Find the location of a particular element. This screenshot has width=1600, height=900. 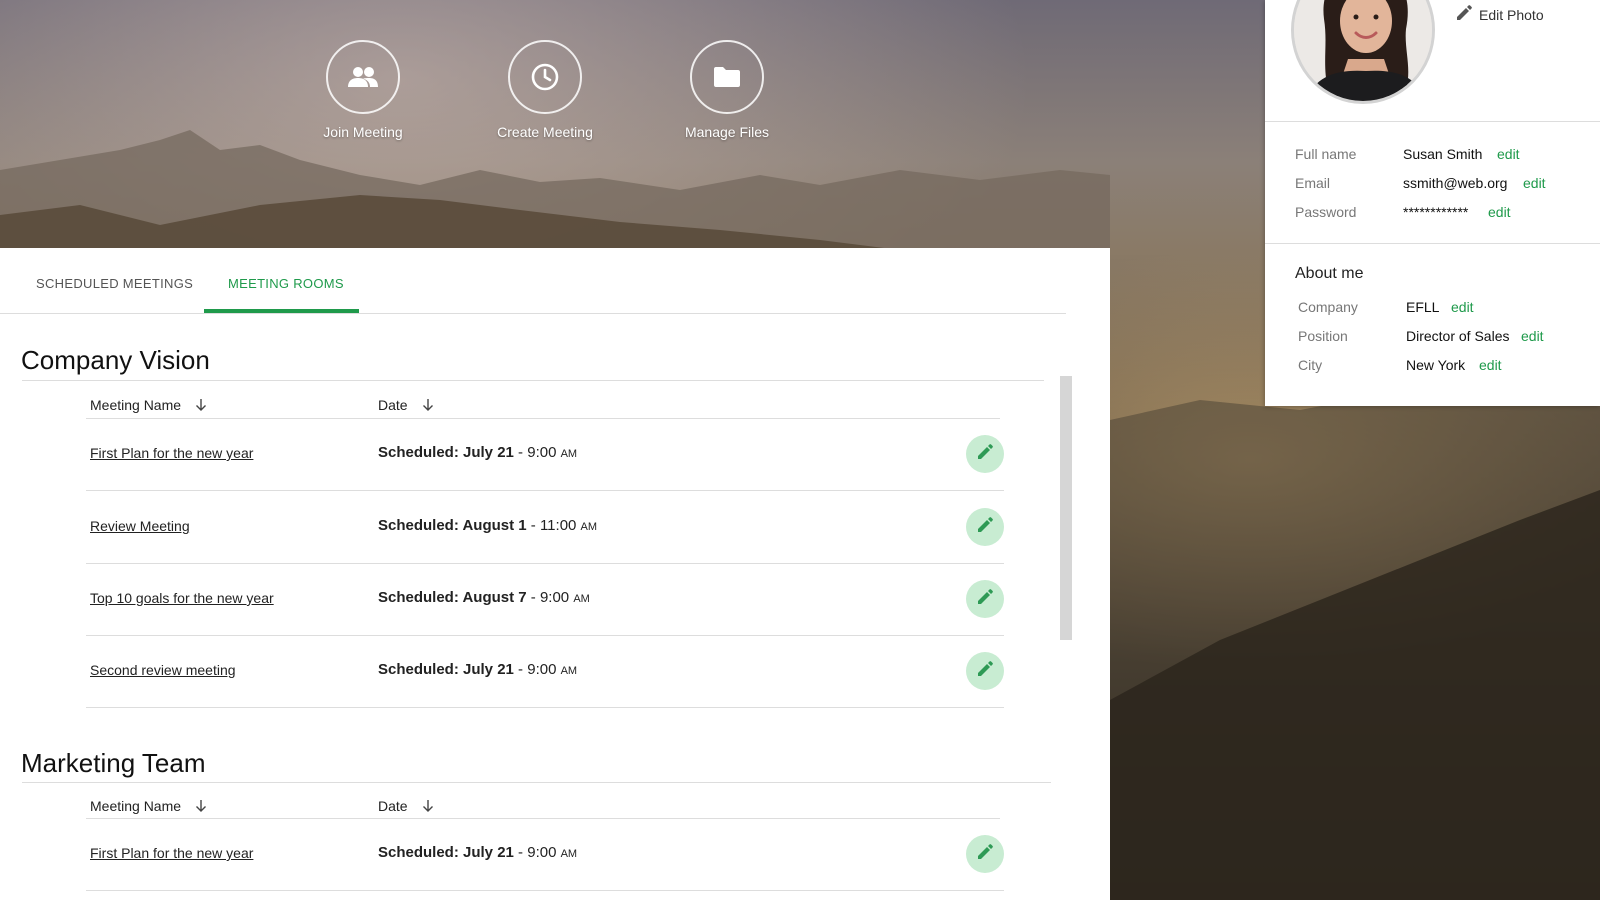

manage-files-button: Manage Files is located at coordinates (727, 90).